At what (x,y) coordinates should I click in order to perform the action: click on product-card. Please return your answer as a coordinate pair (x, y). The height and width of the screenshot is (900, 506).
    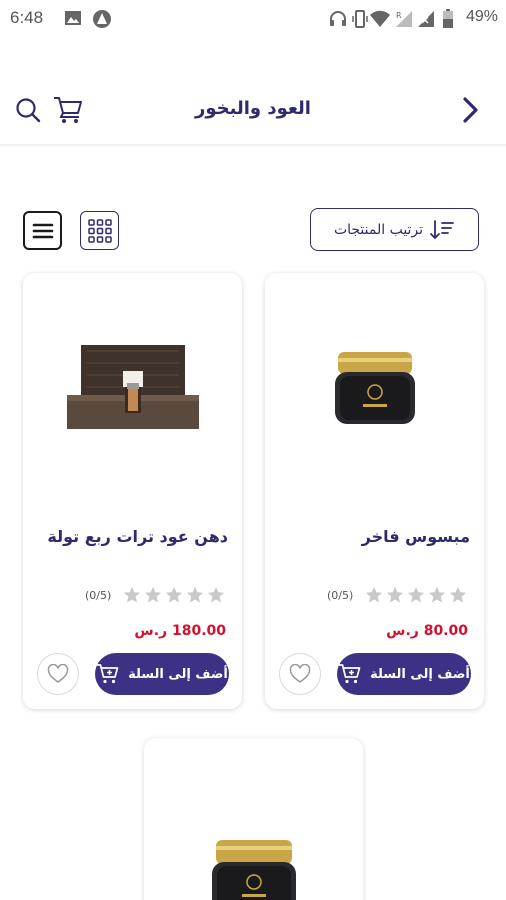
    Looking at the image, I should click on (253, 819).